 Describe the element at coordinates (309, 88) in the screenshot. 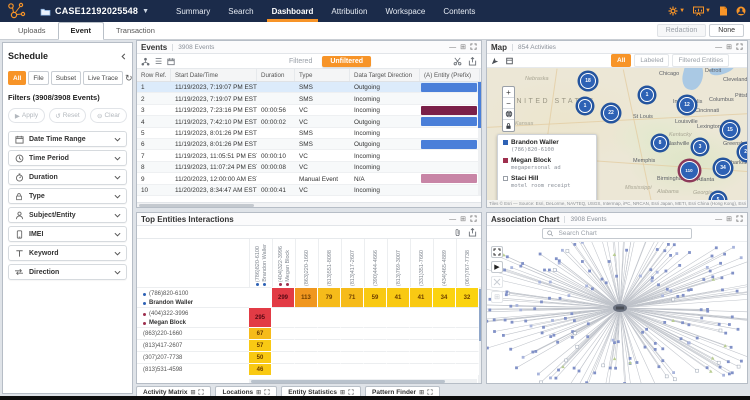

I see `table-row: 1 11/19/2023, 7:19:07 PM EST SMS Outgoing` at that location.